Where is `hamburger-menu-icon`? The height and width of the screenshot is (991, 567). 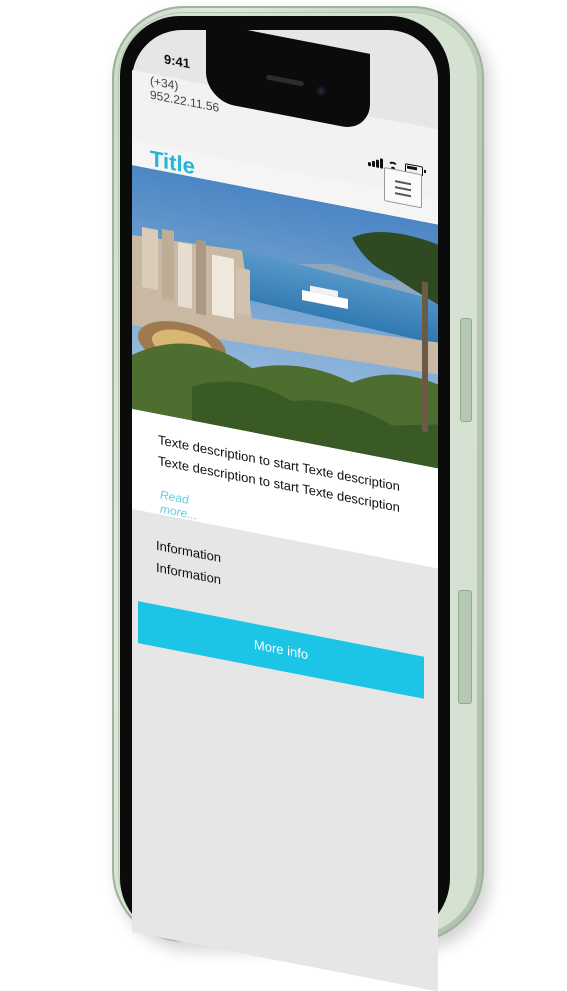 hamburger-menu-icon is located at coordinates (403, 187).